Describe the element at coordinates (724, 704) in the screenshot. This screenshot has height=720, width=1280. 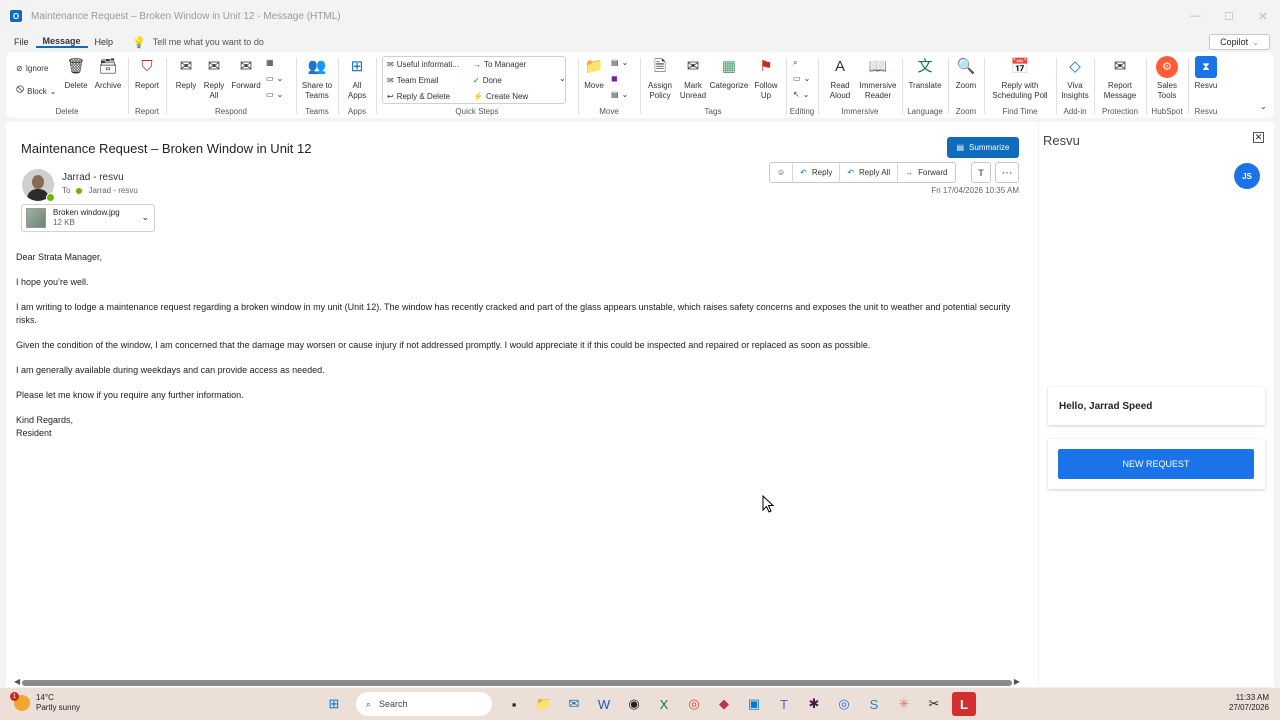
I see `app-icon: ◆` at that location.